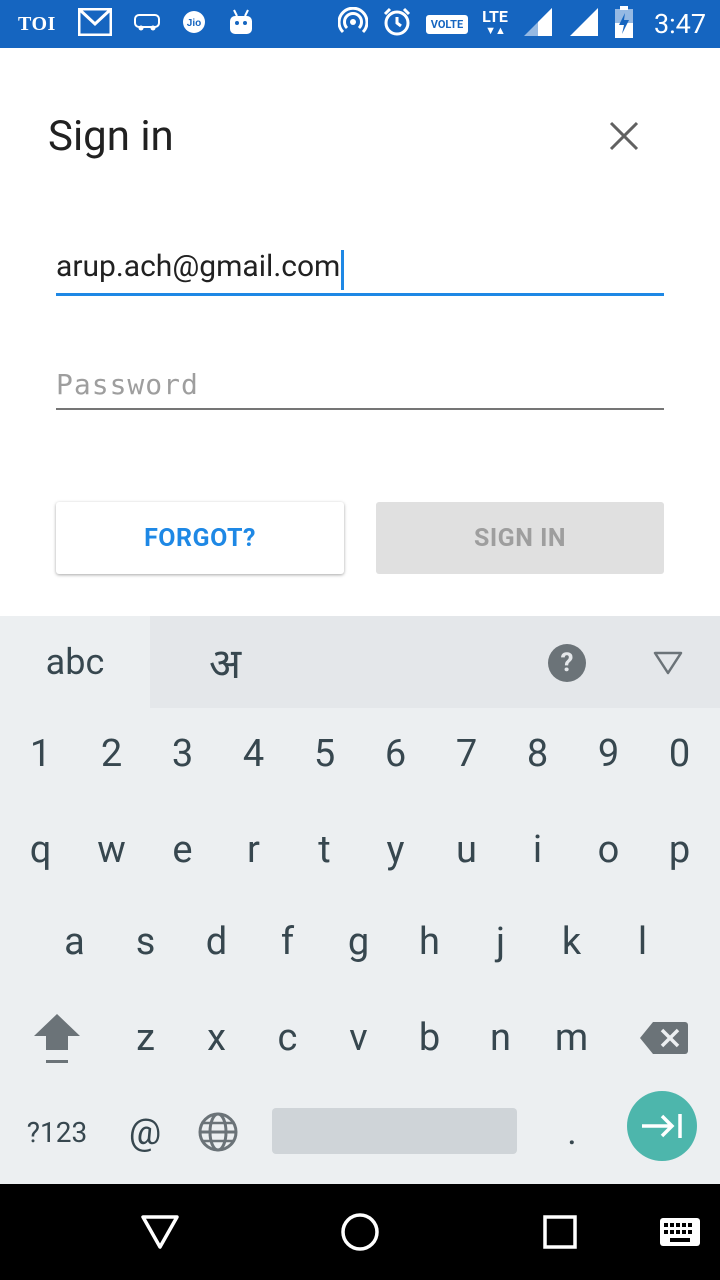 The width and height of the screenshot is (720, 1280). Describe the element at coordinates (95, 23) in the screenshot. I see `gmail-icon` at that location.